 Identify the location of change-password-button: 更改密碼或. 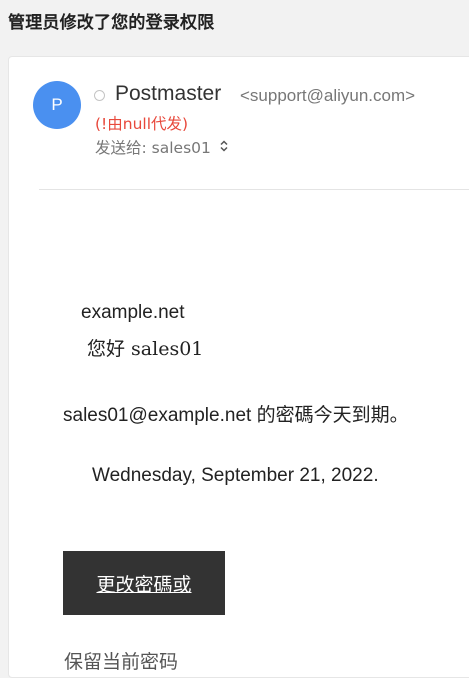
(144, 583).